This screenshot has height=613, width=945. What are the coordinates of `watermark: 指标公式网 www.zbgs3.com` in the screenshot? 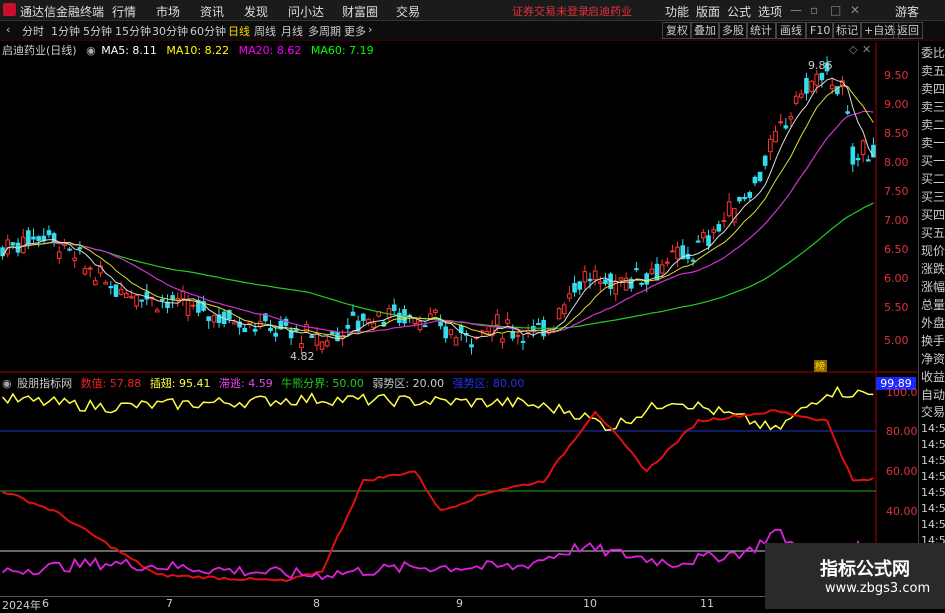 It's located at (855, 576).